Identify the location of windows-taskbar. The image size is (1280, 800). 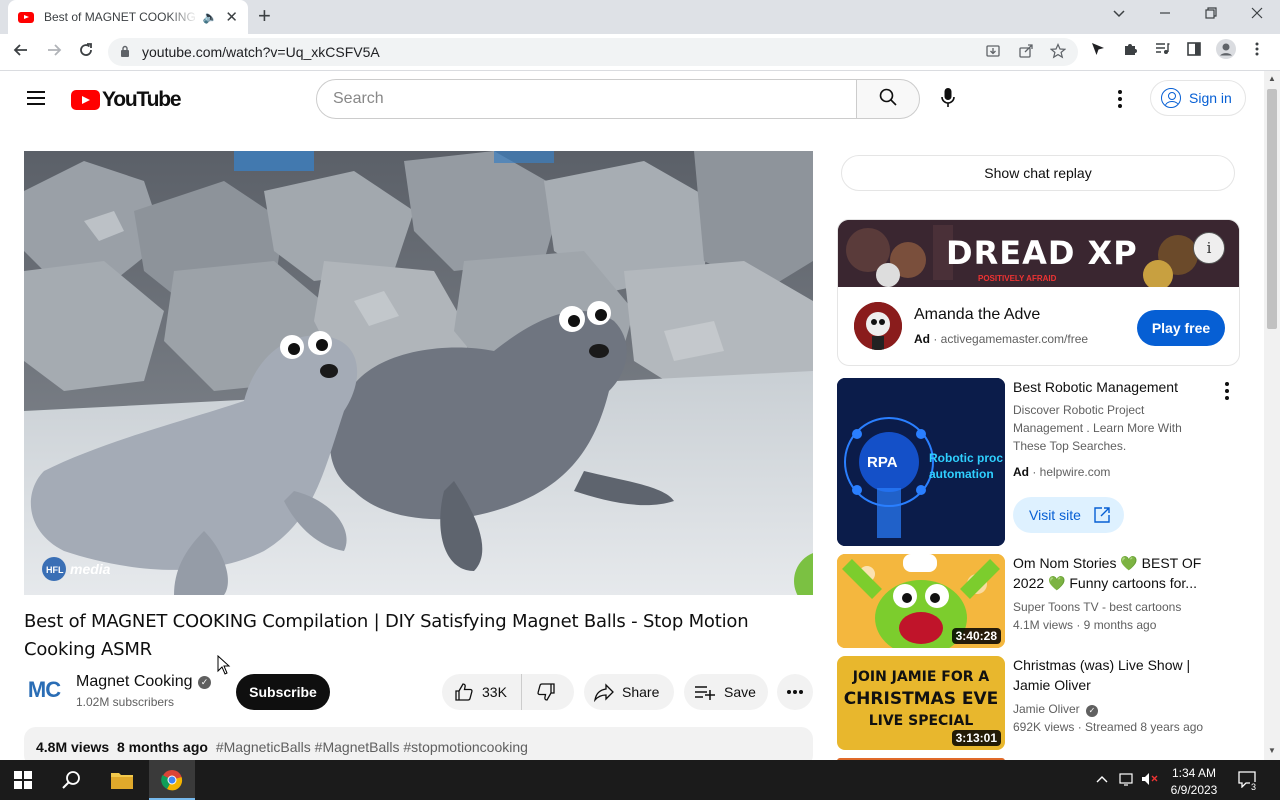
(640, 780).